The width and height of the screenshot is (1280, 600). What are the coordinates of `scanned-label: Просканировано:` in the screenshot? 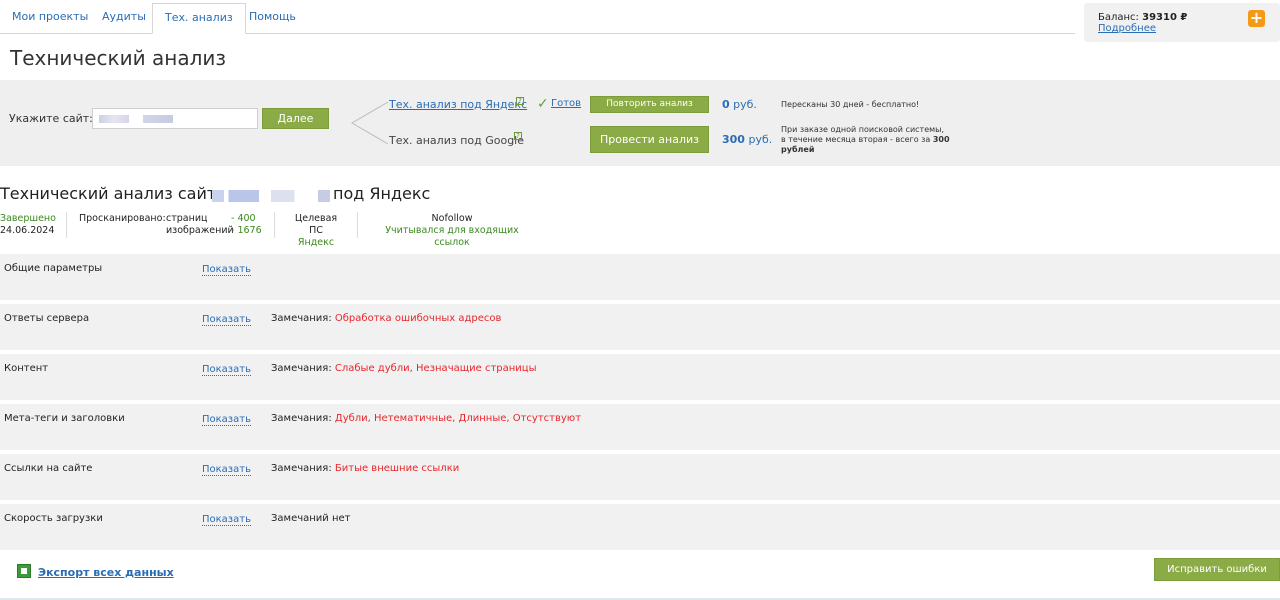 It's located at (122, 218).